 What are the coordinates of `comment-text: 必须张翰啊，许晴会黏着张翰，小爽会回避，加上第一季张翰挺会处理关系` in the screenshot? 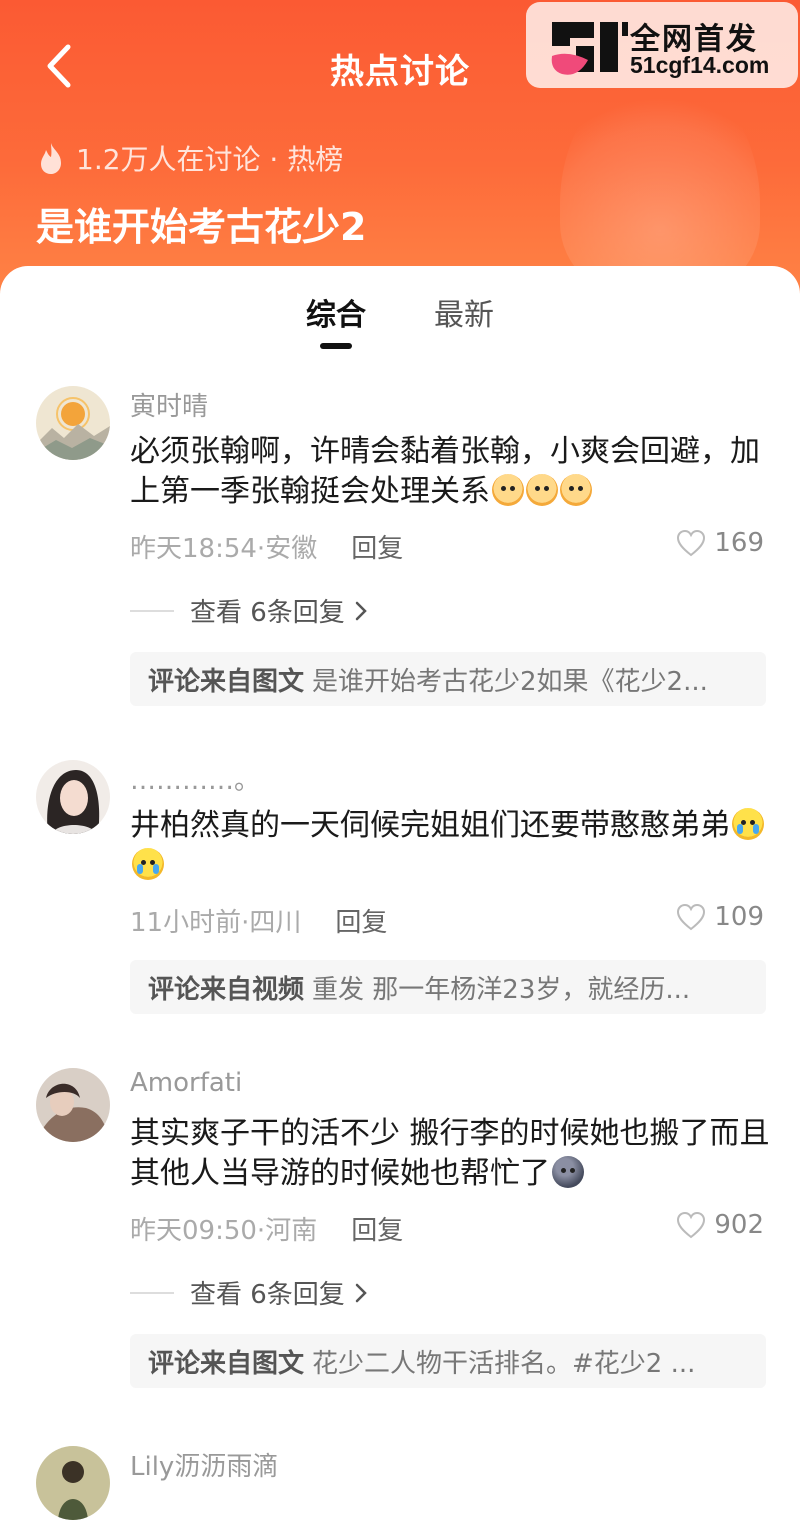 It's located at (450, 472).